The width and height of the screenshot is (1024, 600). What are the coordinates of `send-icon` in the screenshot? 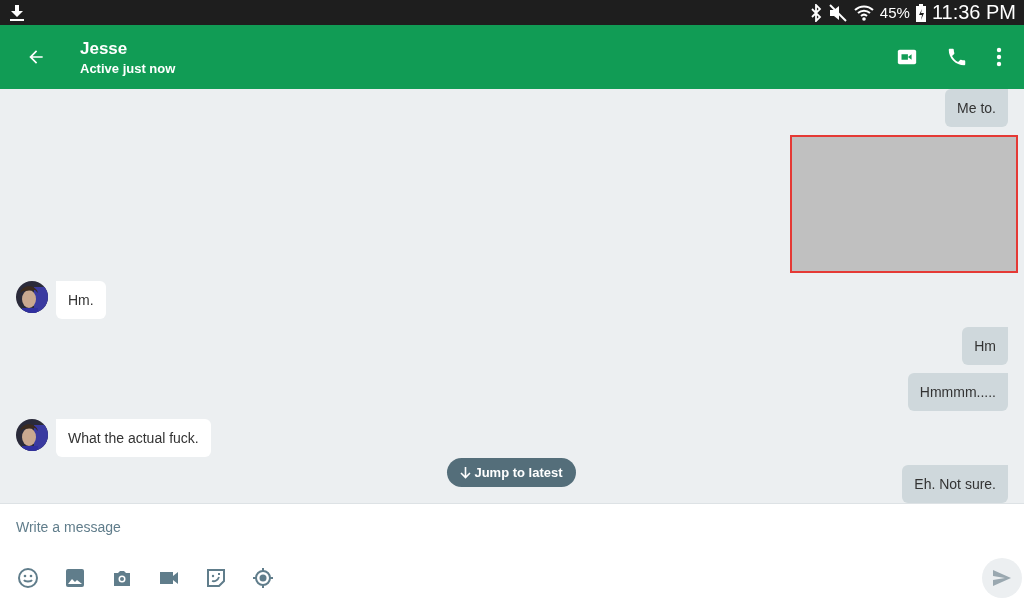 It's located at (1002, 578).